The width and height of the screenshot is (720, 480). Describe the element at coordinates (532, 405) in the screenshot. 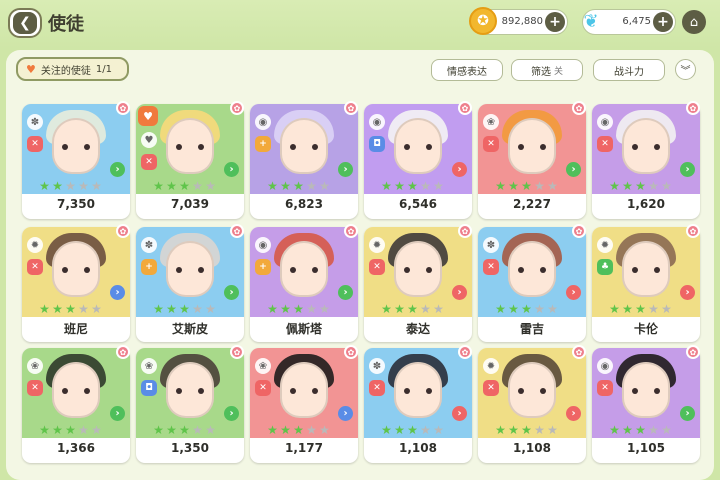

I see `apostle-card: ✹ ✕ › ★ ★ ★ ★ ★ 1,108` at that location.